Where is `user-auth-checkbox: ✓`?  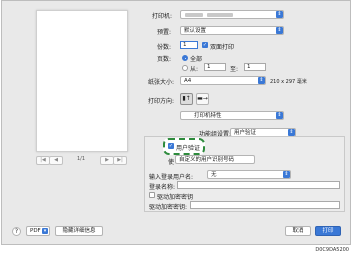
user-auth-checkbox: ✓ is located at coordinates (171, 146).